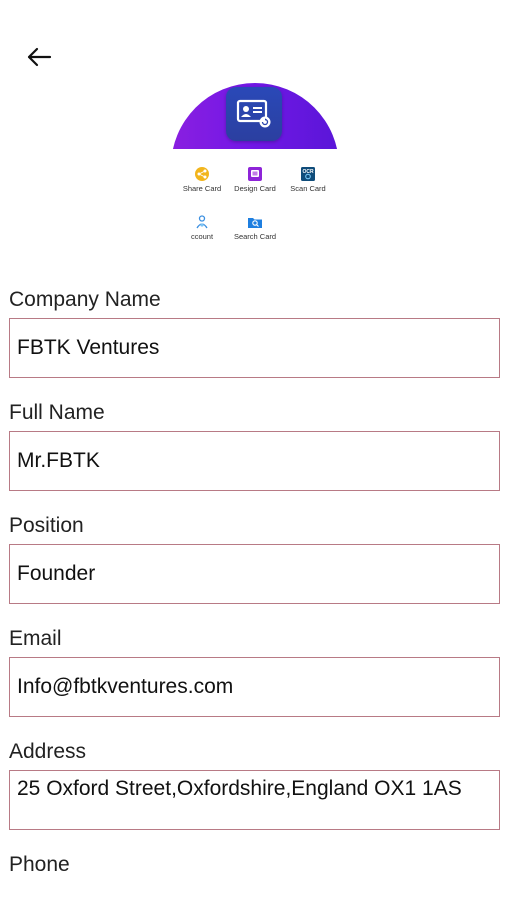  What do you see at coordinates (255, 174) in the screenshot?
I see `design-icon` at bounding box center [255, 174].